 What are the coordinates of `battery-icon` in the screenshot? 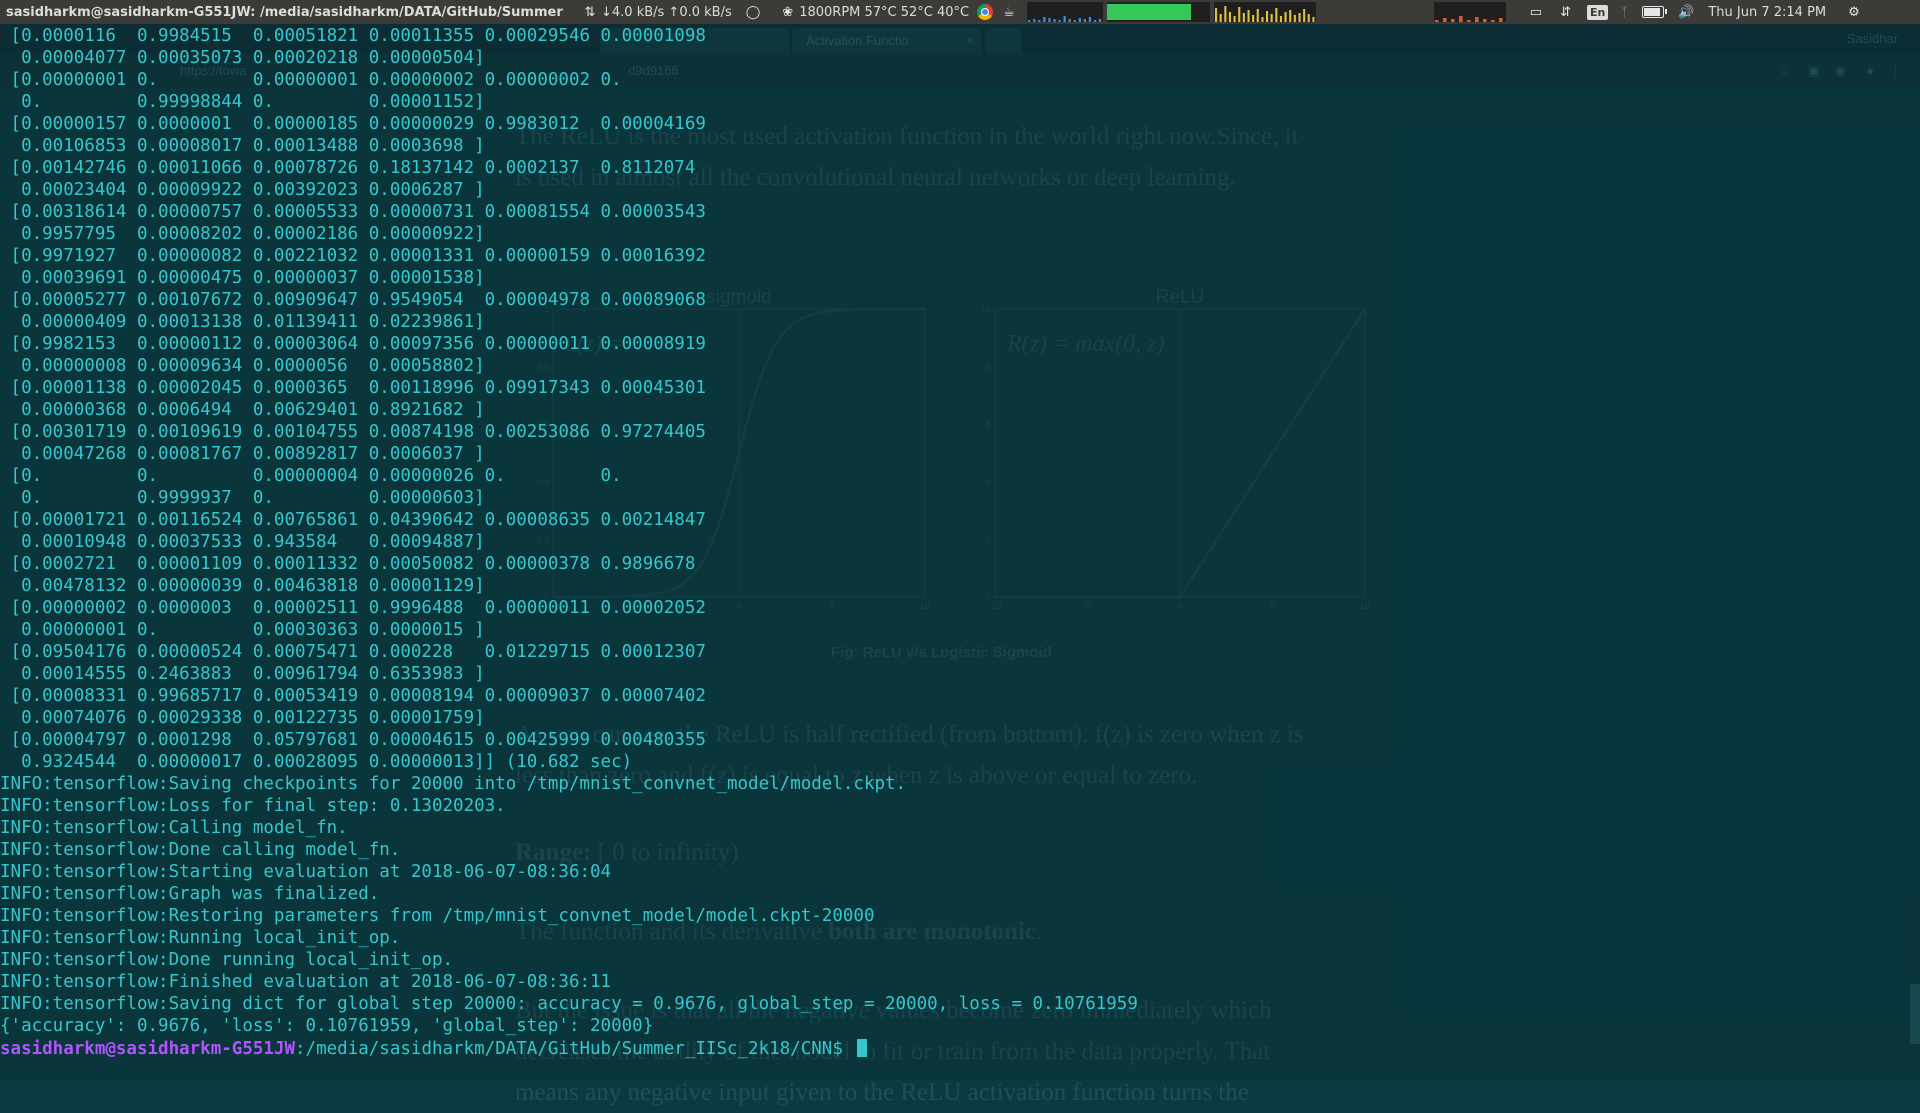 It's located at (1655, 12).